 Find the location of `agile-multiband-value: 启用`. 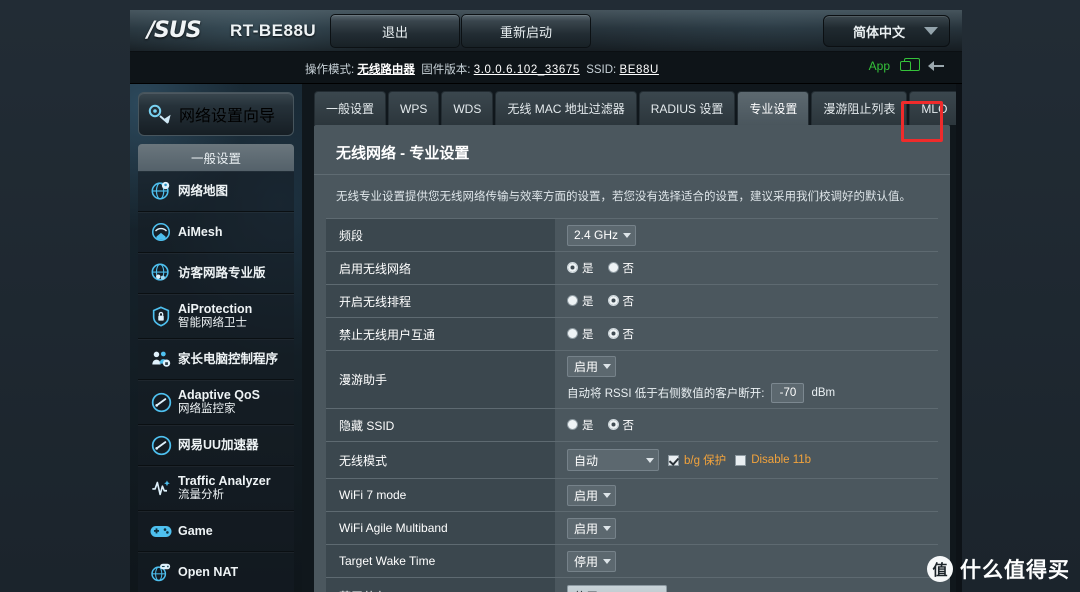

agile-multiband-value: 启用 is located at coordinates (586, 528).